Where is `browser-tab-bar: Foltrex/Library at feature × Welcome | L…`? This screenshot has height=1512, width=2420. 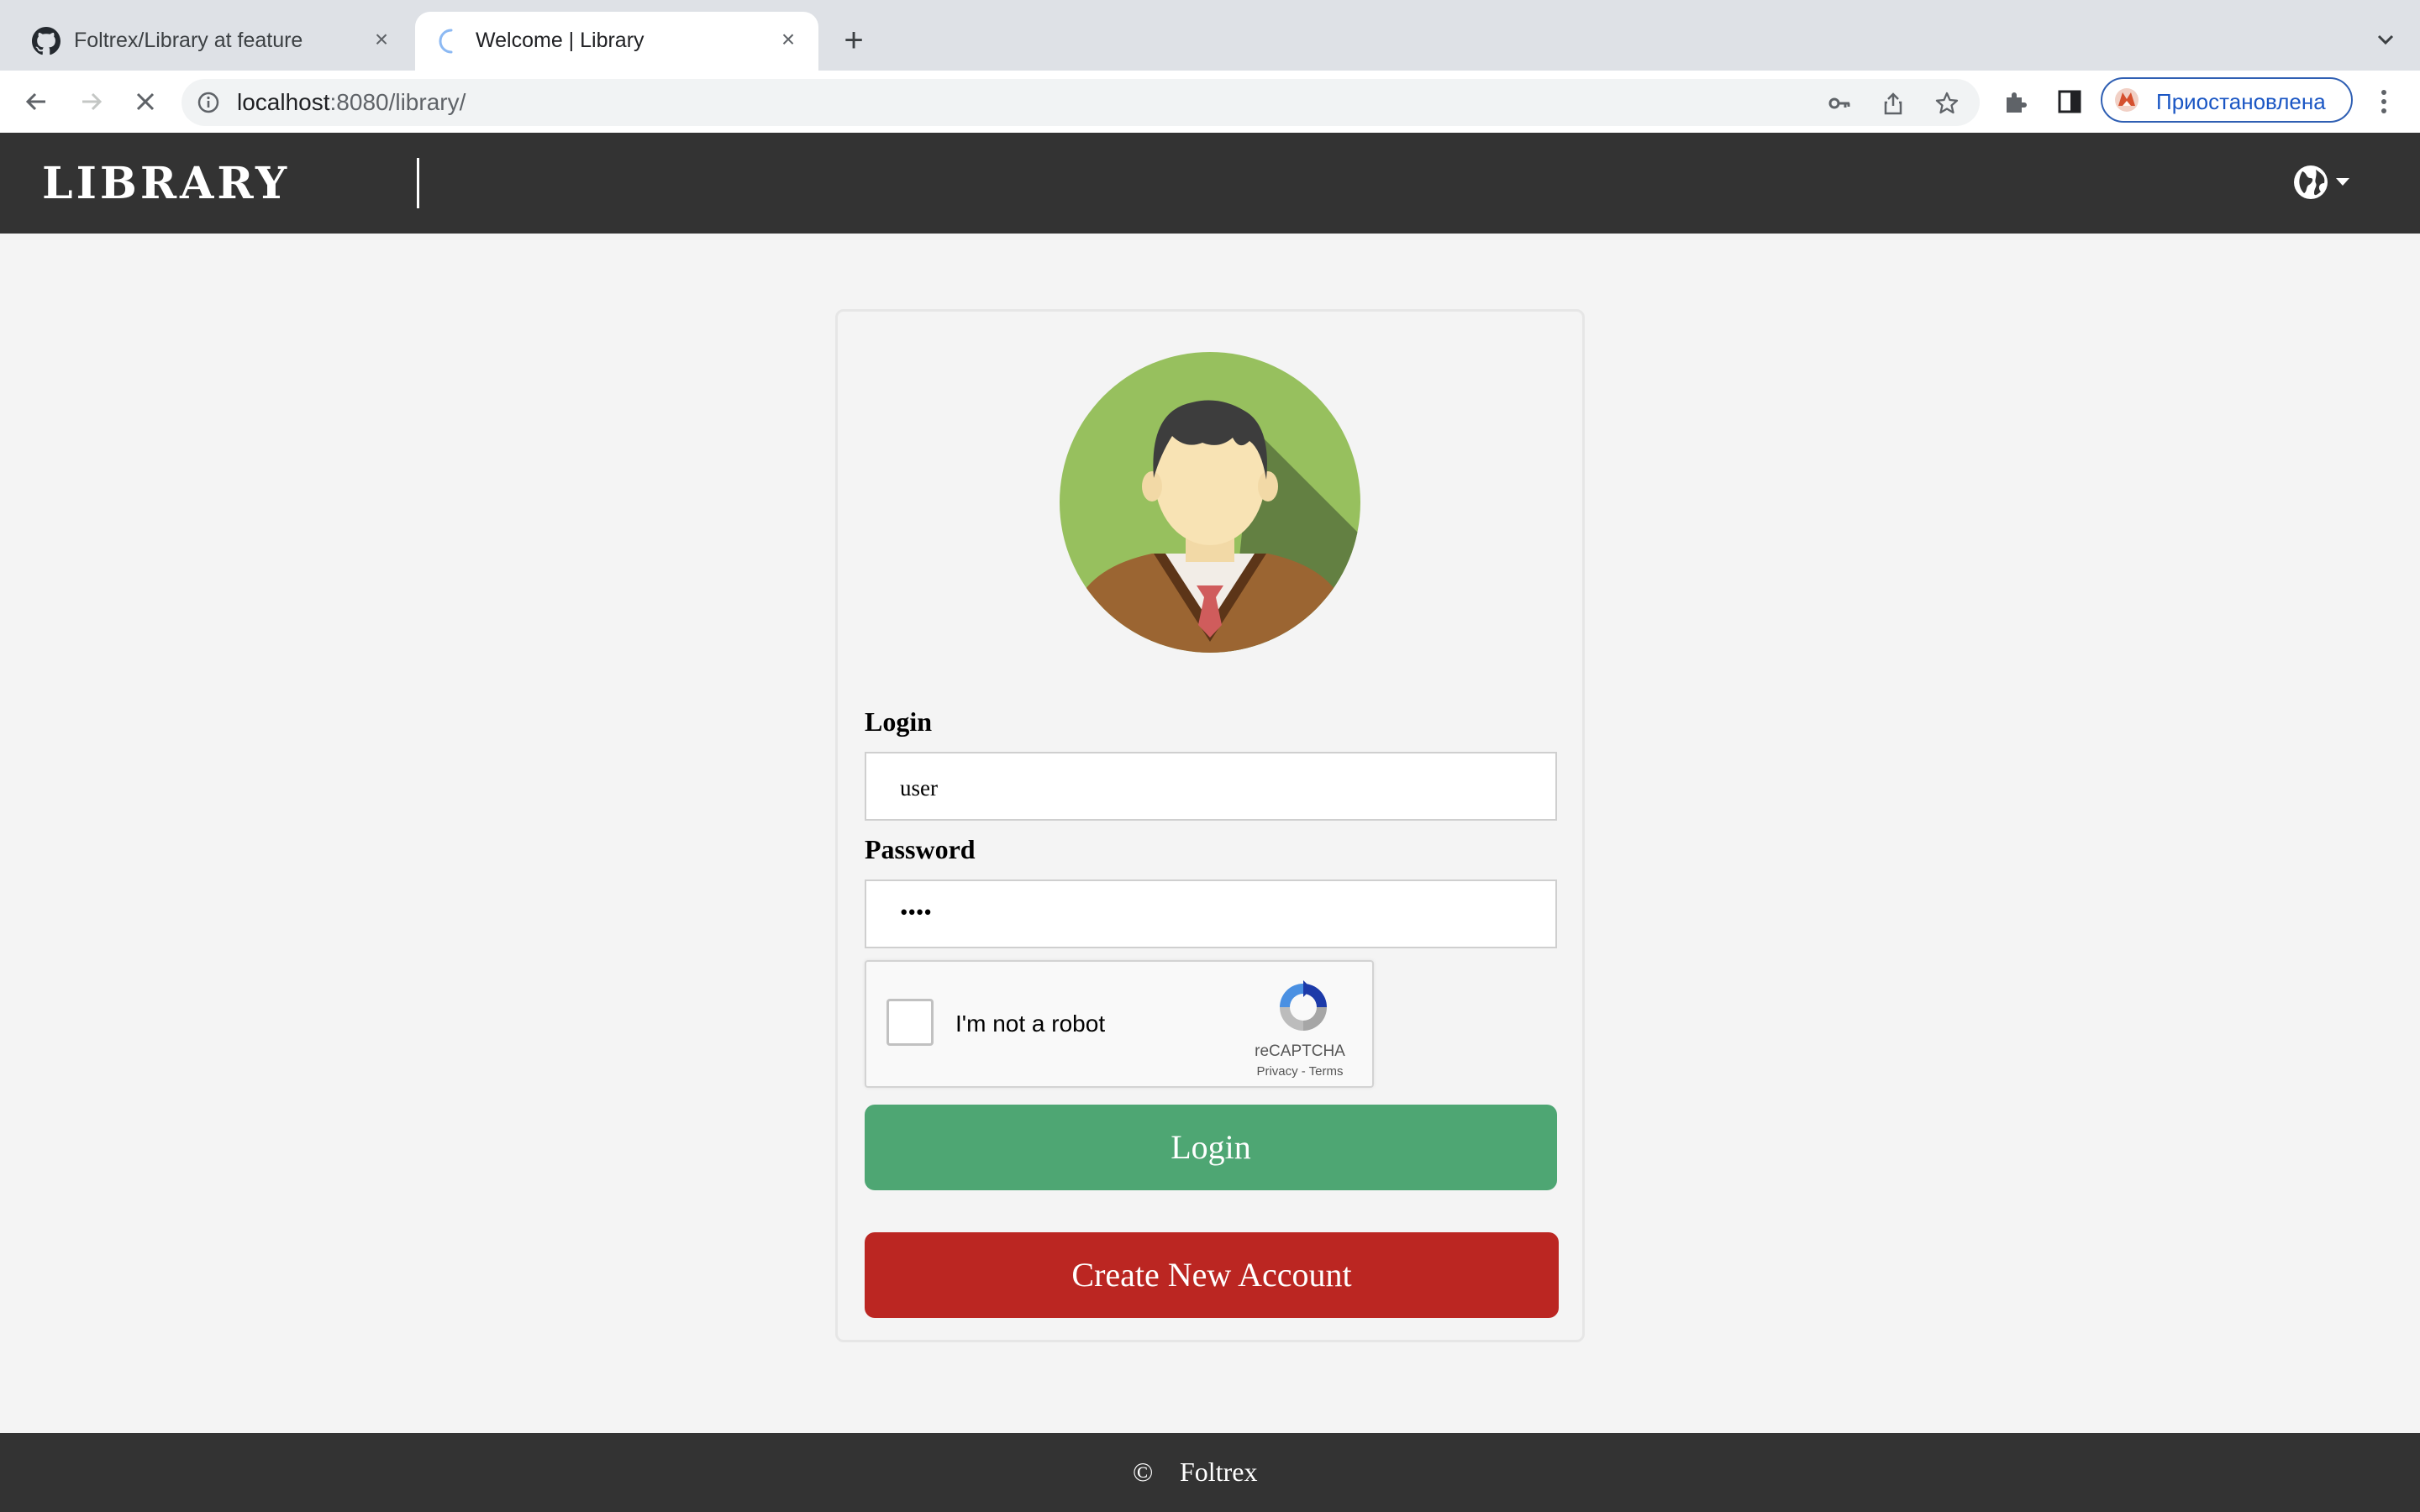
browser-tab-bar: Foltrex/Library at feature × Welcome | L… is located at coordinates (1210, 35).